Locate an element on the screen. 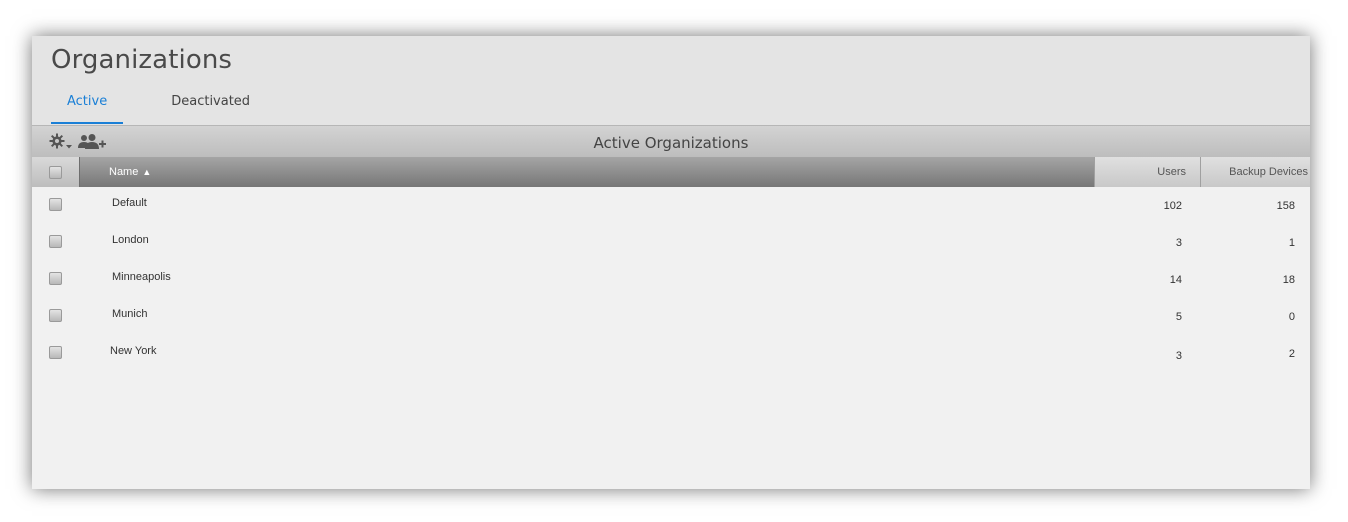 This screenshot has height=522, width=1348. table-row: Minneapolis 14 18 is located at coordinates (671, 280).